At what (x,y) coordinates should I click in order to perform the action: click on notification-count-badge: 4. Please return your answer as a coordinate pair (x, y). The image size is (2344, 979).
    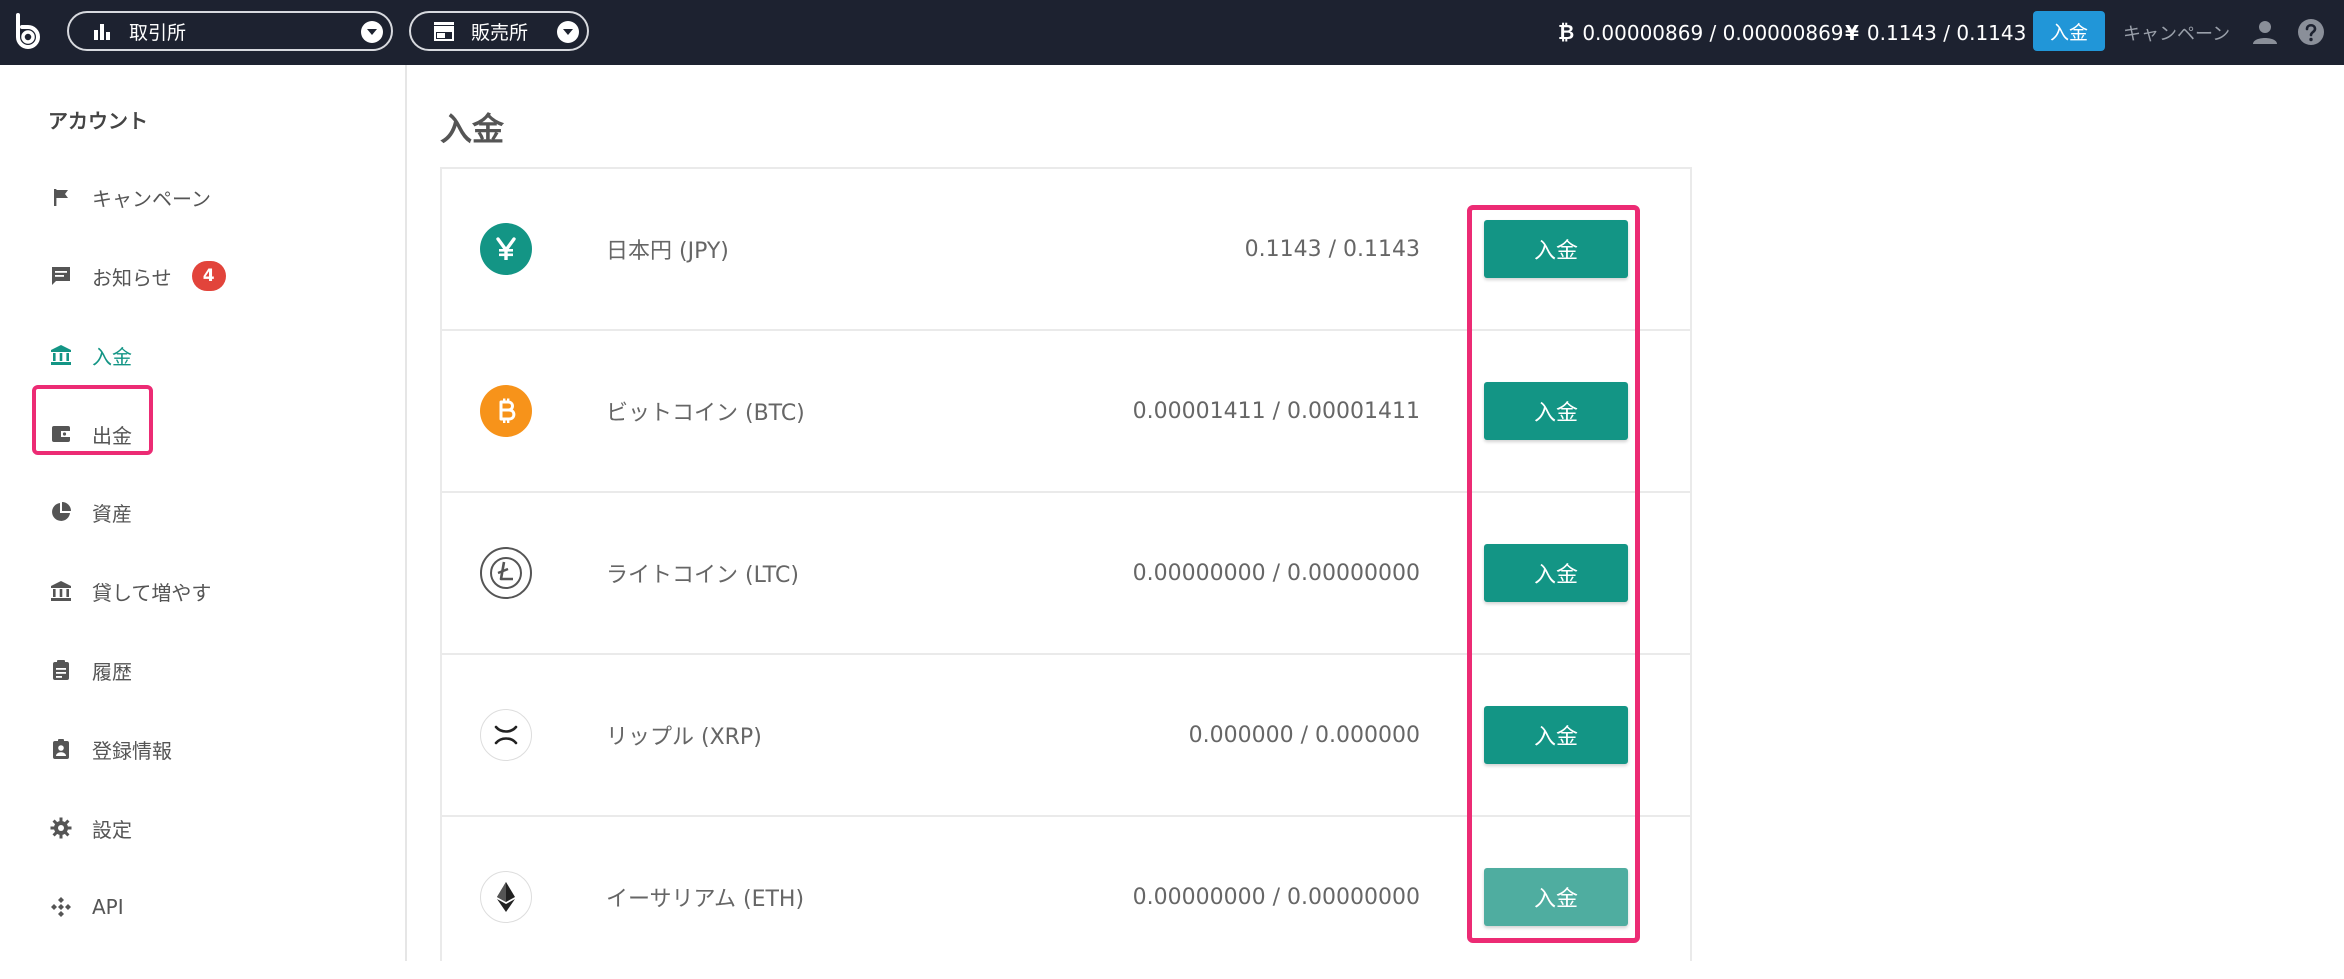
    Looking at the image, I should click on (208, 276).